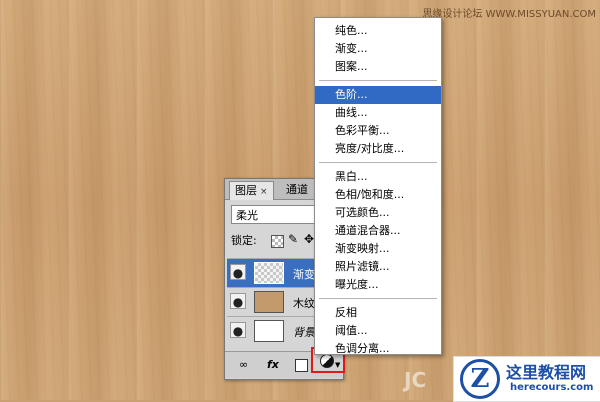 Image resolution: width=600 pixels, height=402 pixels. Describe the element at coordinates (480, 379) in the screenshot. I see `logo-z-icon: Z` at that location.